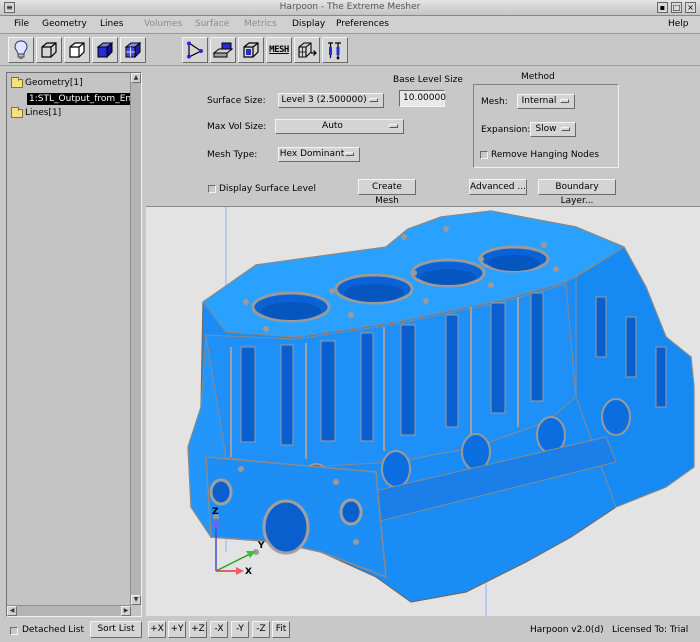  Describe the element at coordinates (157, 629) in the screenshot. I see `view-plus-x-button: +X` at that location.